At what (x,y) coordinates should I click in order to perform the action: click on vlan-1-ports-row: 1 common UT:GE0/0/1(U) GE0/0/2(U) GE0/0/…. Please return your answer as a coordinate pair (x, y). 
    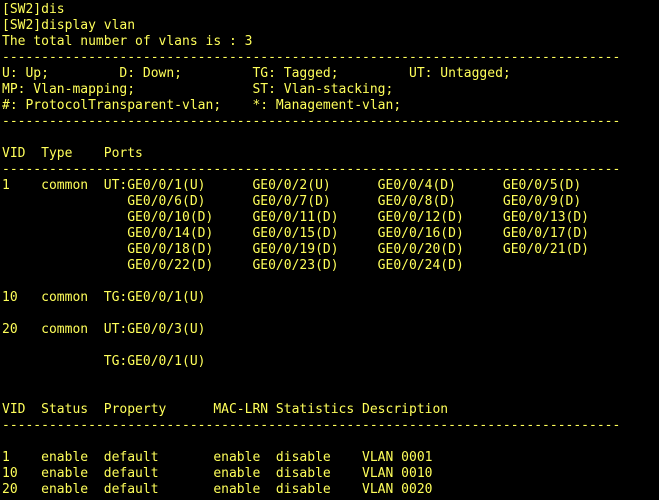
    Looking at the image, I should click on (292, 185).